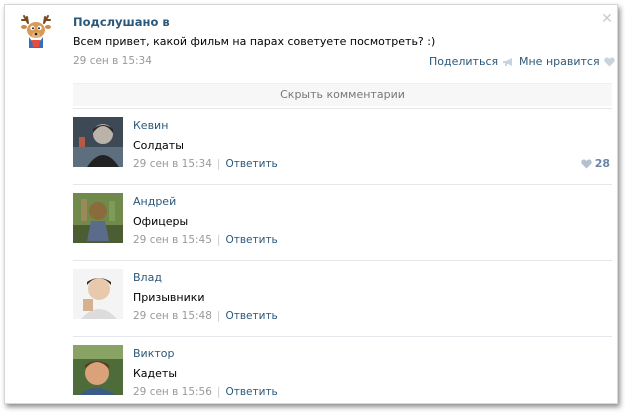 This screenshot has height=413, width=625. What do you see at coordinates (121, 22) in the screenshot?
I see `post-title: Подслушано в` at bounding box center [121, 22].